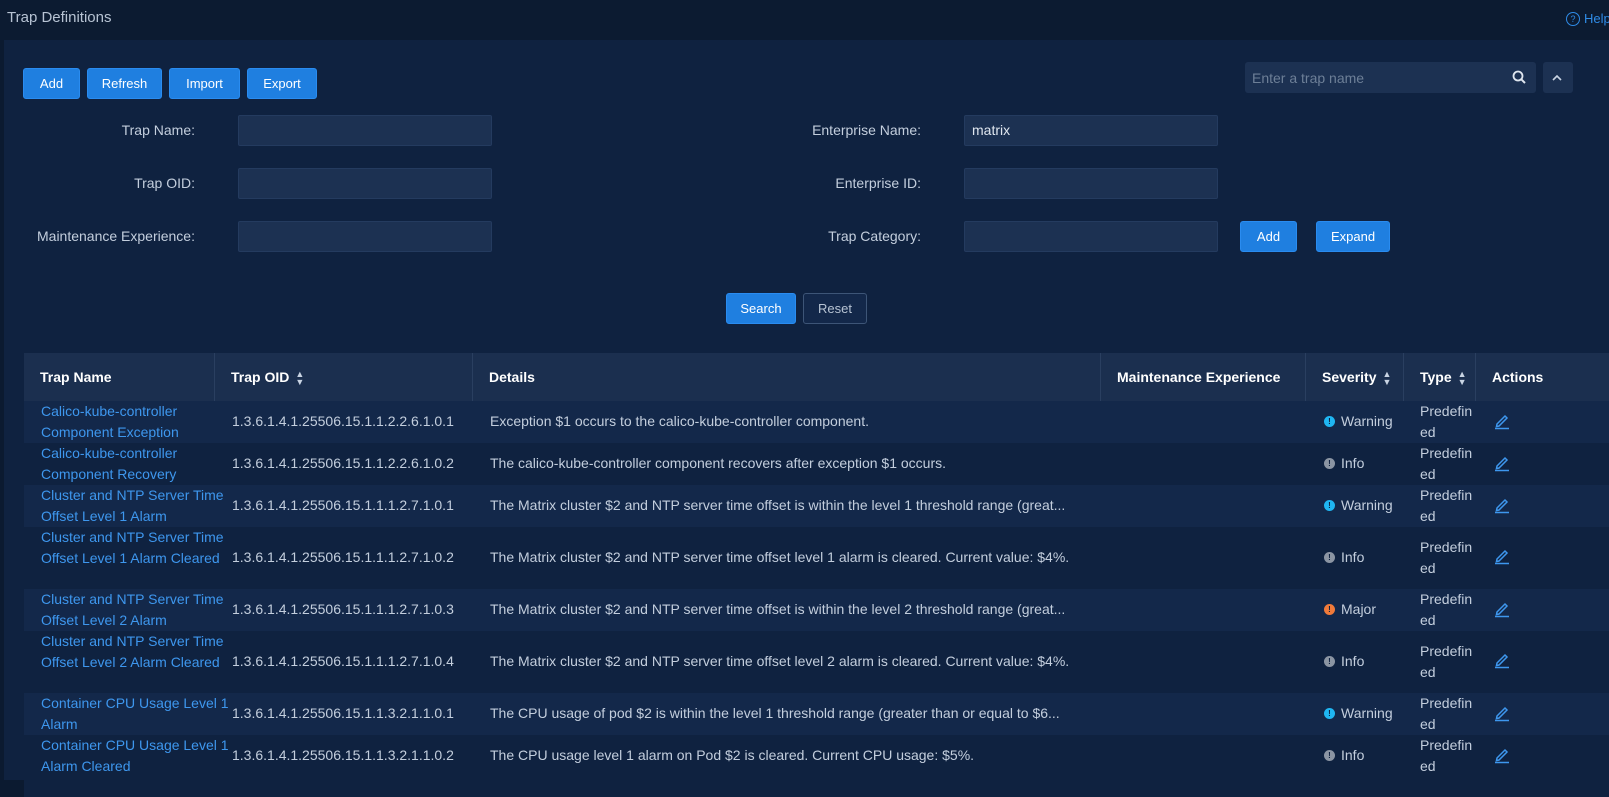 The width and height of the screenshot is (1609, 797). Describe the element at coordinates (116, 236) in the screenshot. I see `maintenance-experience-label: Maintenance Experience:` at that location.